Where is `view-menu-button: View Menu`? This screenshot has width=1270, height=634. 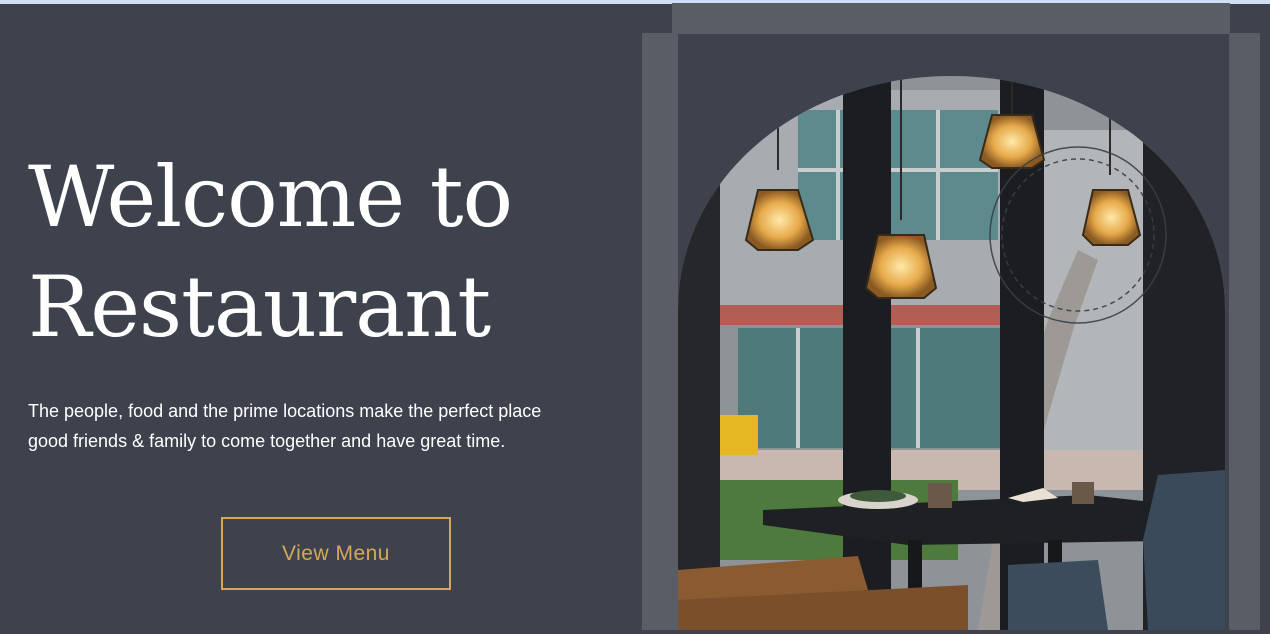
view-menu-button: View Menu is located at coordinates (336, 553).